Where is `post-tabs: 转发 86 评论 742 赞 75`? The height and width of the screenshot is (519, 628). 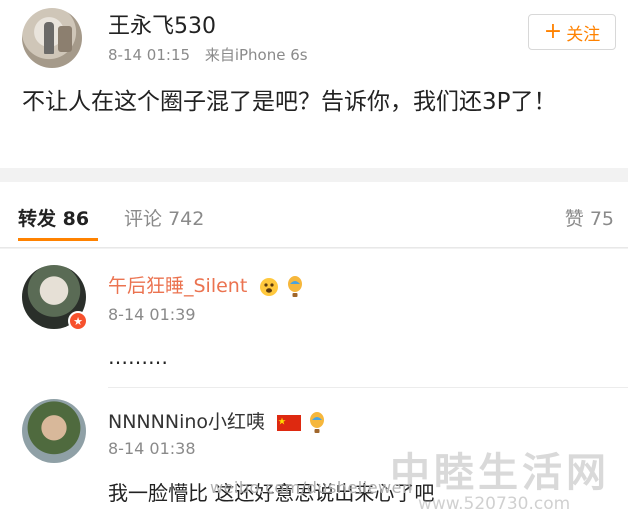
post-tabs: 转发 86 评论 742 赞 75 is located at coordinates (314, 215).